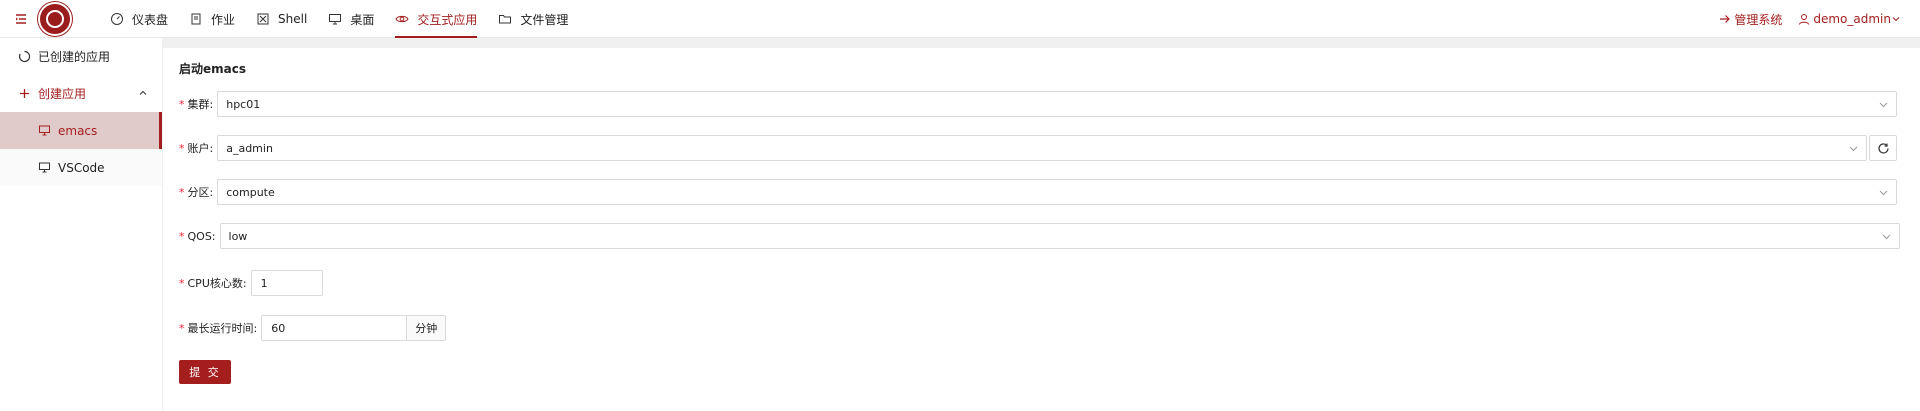  Describe the element at coordinates (286, 283) in the screenshot. I see `cpu-cores-input: 1` at that location.